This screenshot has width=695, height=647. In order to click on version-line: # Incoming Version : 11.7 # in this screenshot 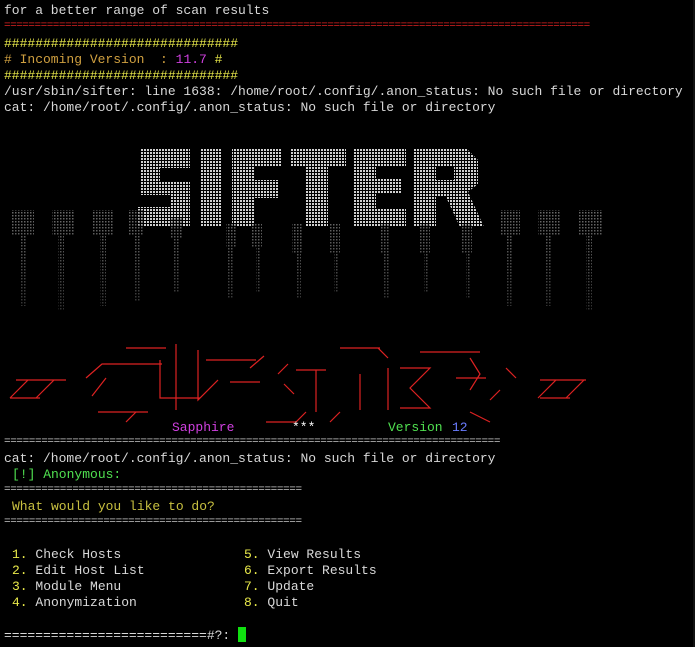, I will do `click(113, 60)`.